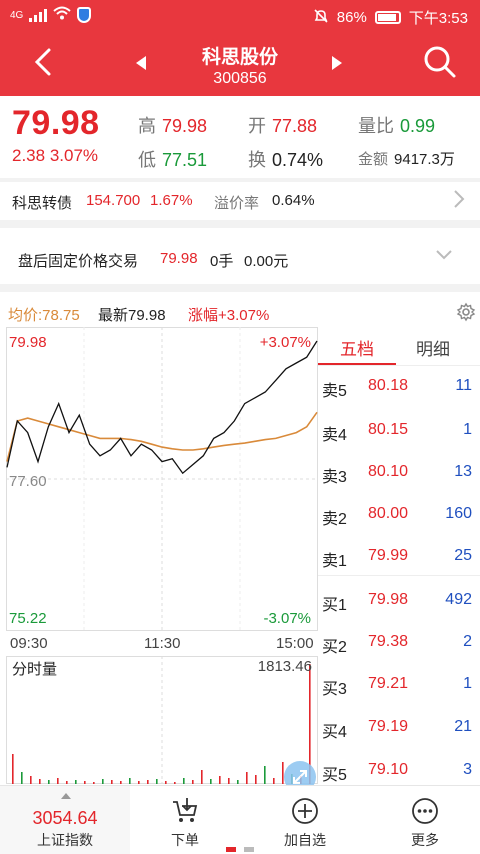 This screenshot has height=854, width=480. What do you see at coordinates (287, 618) in the screenshot?
I see `pct-label-bottom: -3.07%` at bounding box center [287, 618].